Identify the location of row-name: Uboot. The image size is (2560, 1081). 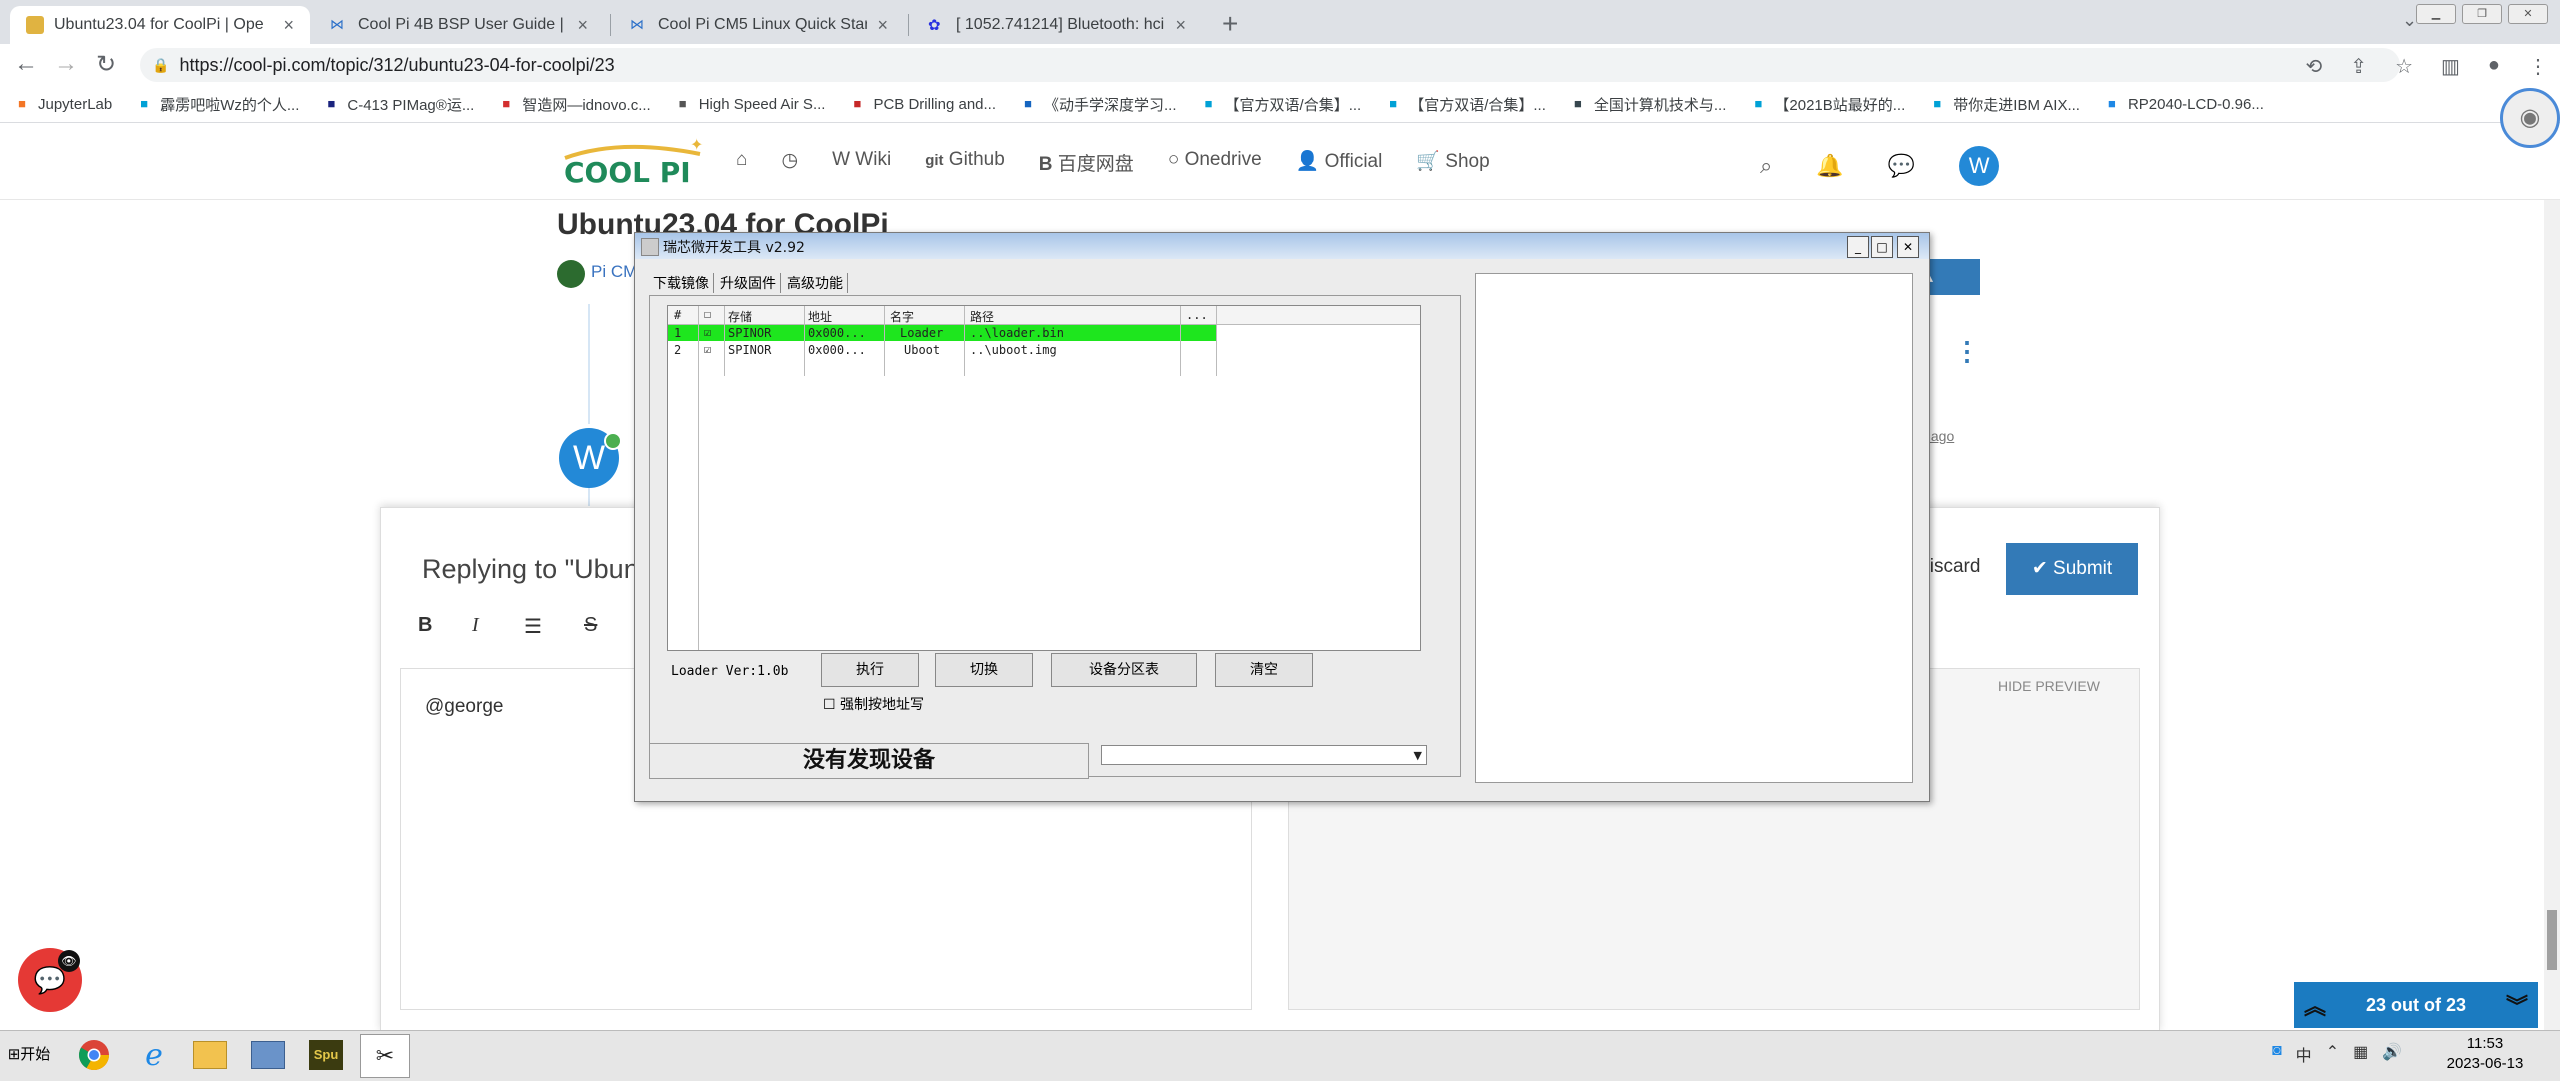
(922, 350).